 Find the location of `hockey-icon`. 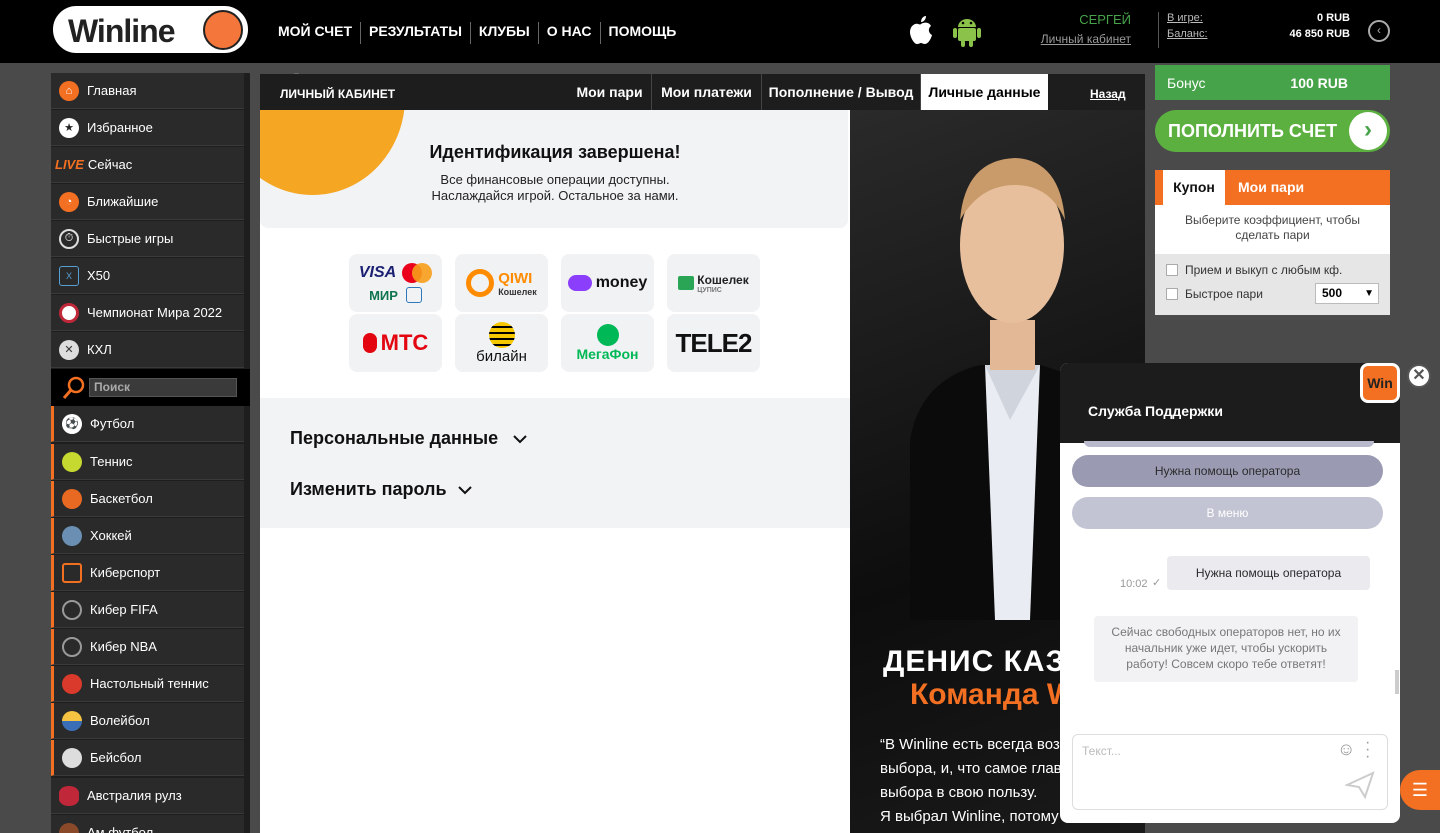

hockey-icon is located at coordinates (72, 535).